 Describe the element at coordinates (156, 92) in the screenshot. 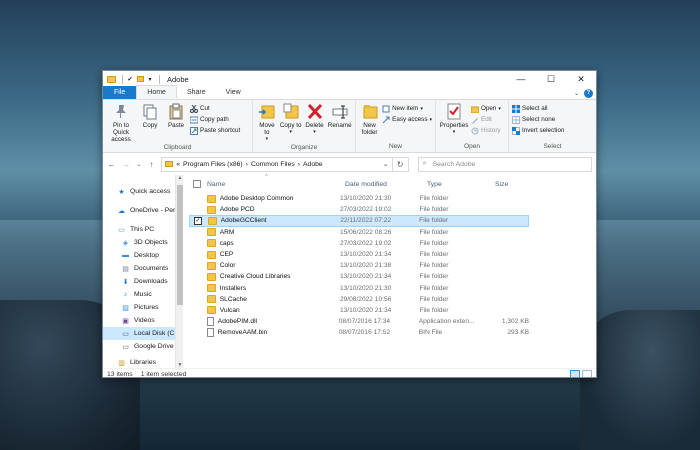

I see `tab-home: Home` at that location.